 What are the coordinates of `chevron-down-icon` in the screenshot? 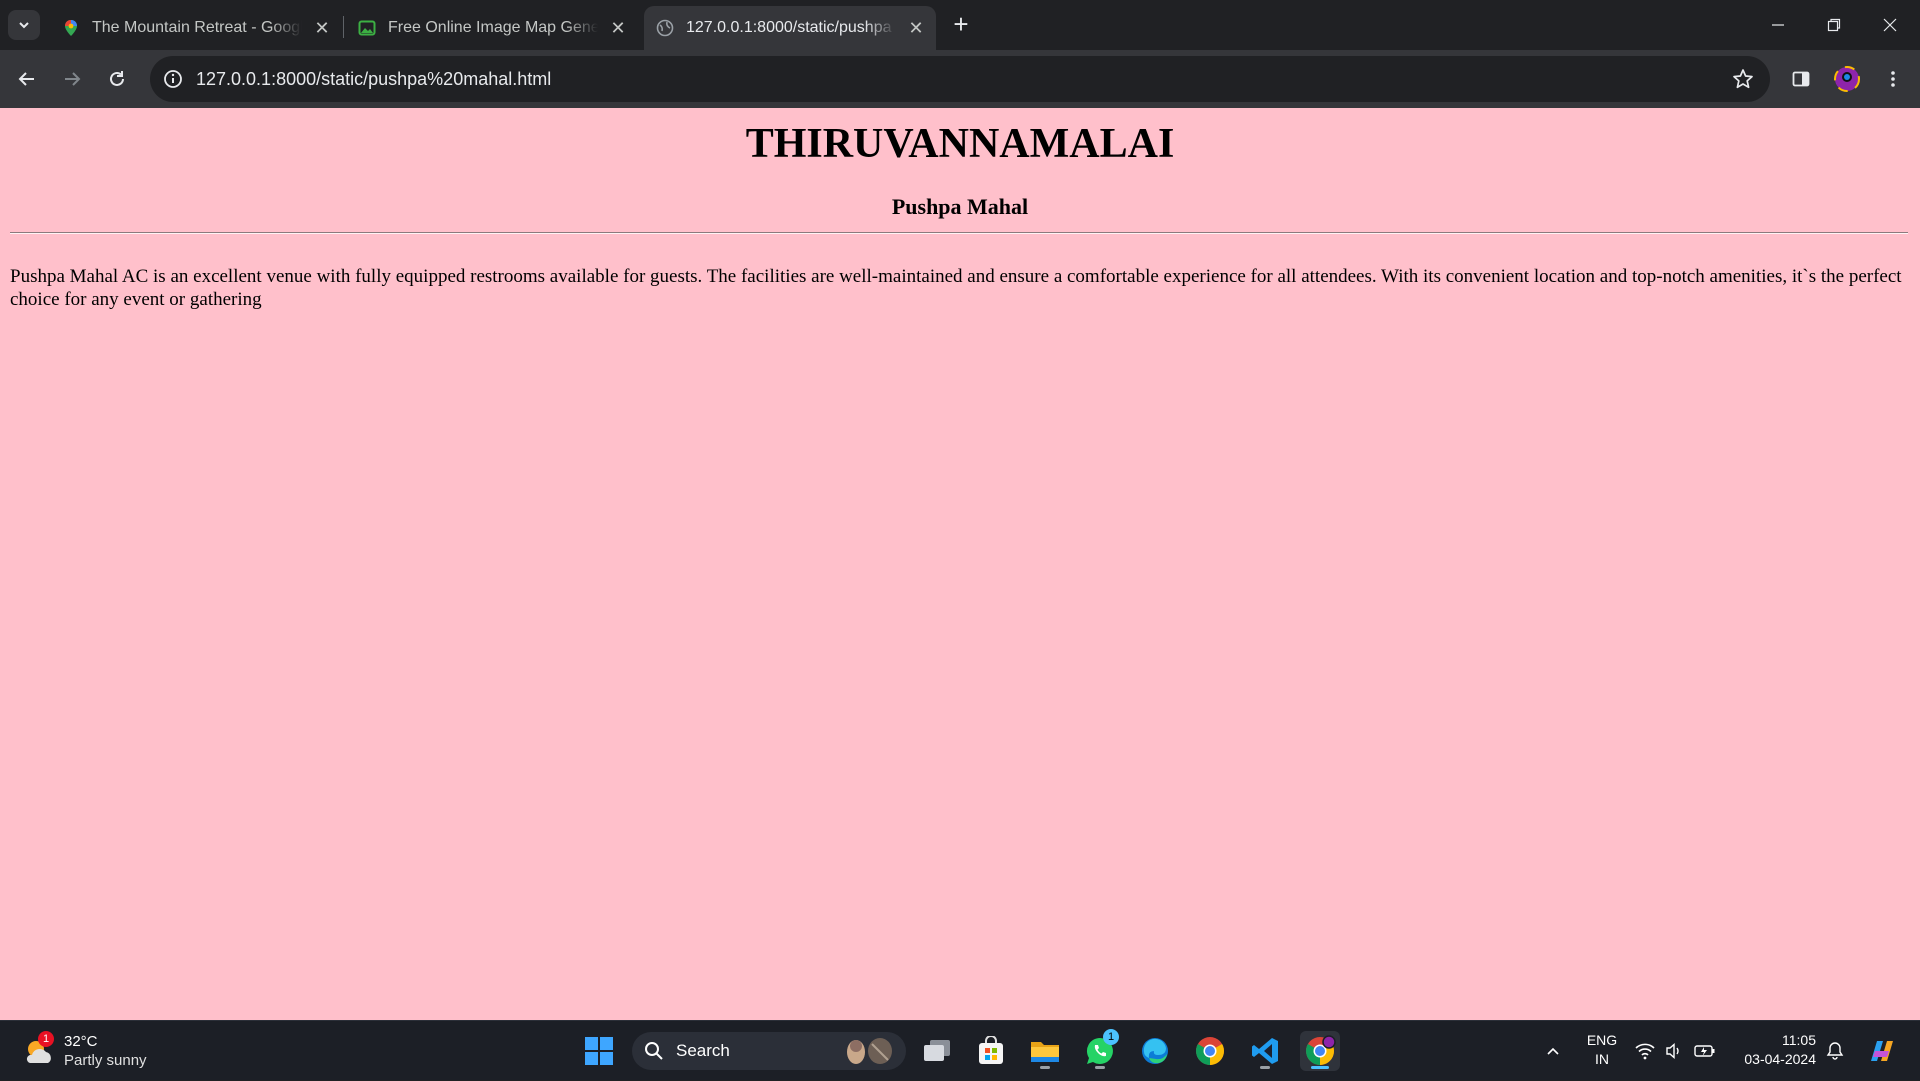 It's located at (24, 25).